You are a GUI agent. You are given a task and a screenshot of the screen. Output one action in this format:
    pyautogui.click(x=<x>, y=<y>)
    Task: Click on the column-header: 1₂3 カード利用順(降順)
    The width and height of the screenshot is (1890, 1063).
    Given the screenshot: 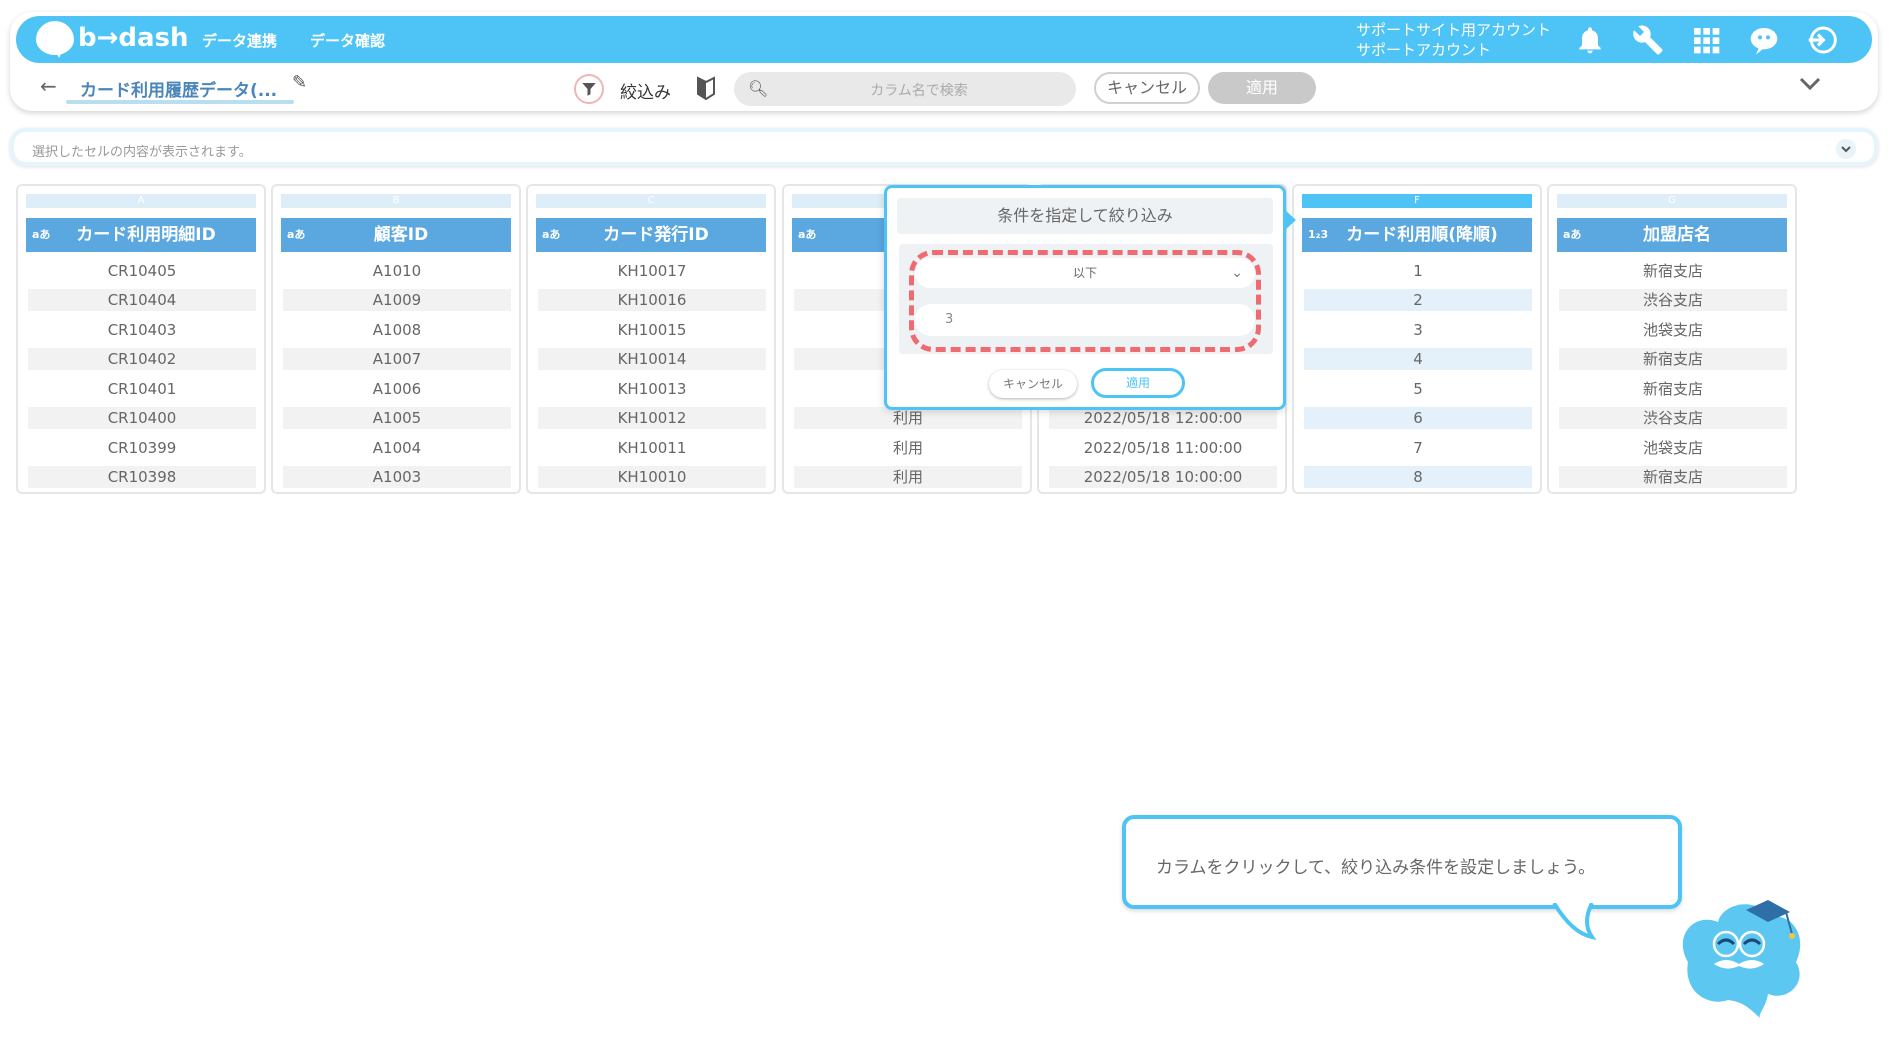 What is the action you would take?
    pyautogui.click(x=1417, y=235)
    